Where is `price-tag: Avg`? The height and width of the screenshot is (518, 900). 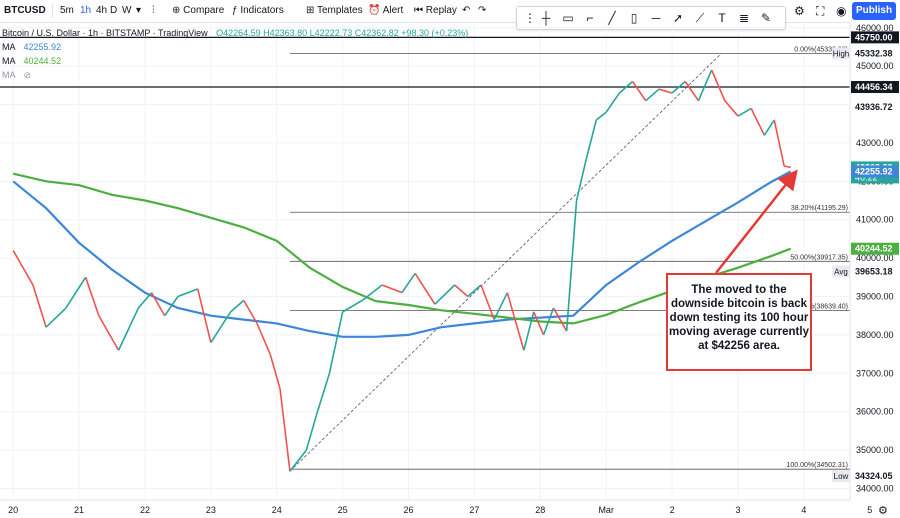 price-tag: Avg is located at coordinates (841, 271).